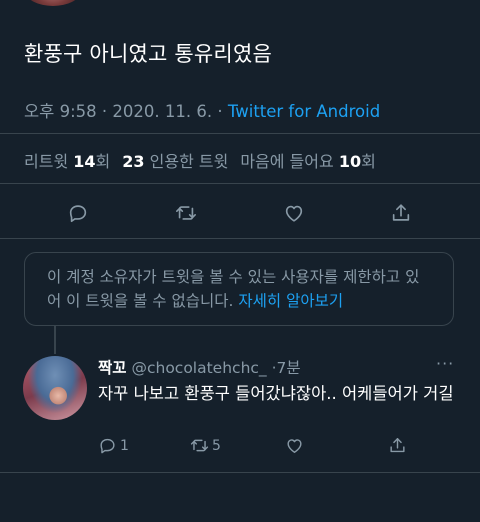  Describe the element at coordinates (84, 161) in the screenshot. I see `retweets-count: 14` at that location.